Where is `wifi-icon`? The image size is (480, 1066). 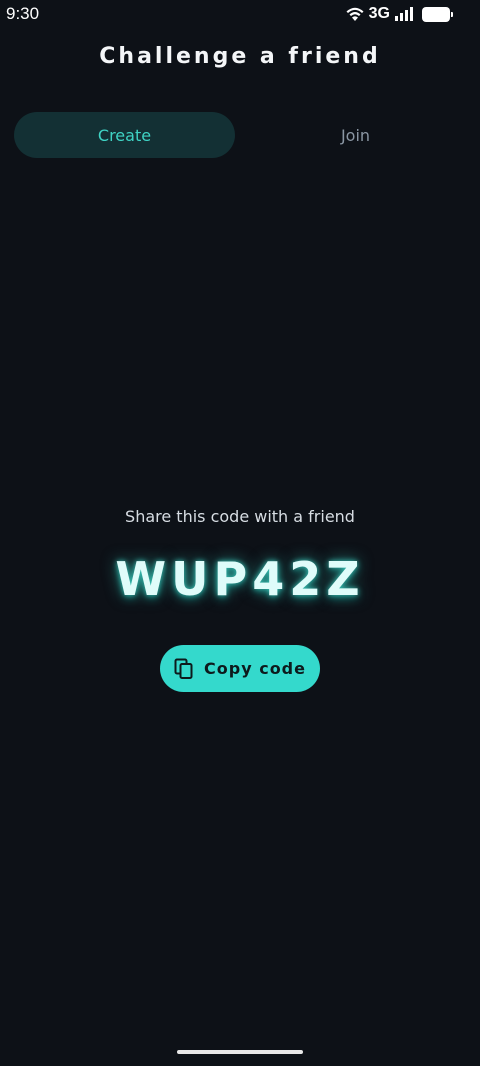
wifi-icon is located at coordinates (355, 14).